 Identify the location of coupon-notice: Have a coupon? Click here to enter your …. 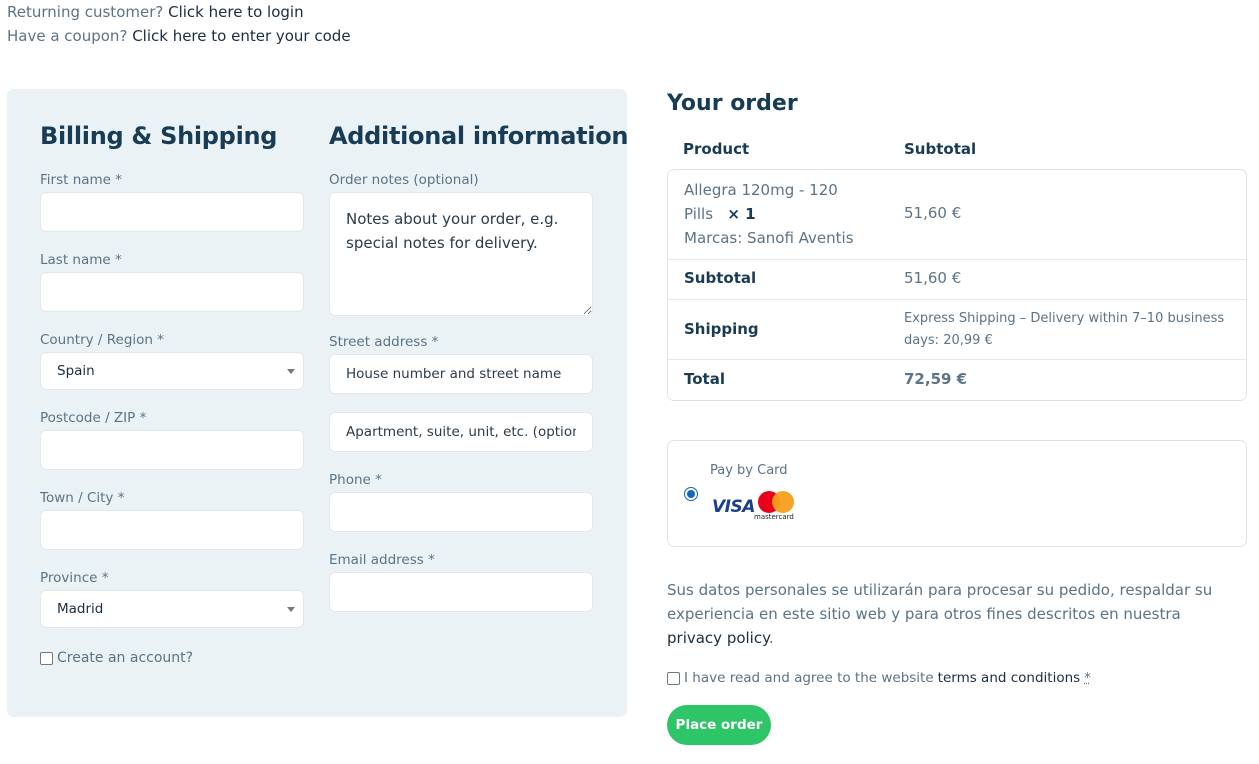
(179, 36).